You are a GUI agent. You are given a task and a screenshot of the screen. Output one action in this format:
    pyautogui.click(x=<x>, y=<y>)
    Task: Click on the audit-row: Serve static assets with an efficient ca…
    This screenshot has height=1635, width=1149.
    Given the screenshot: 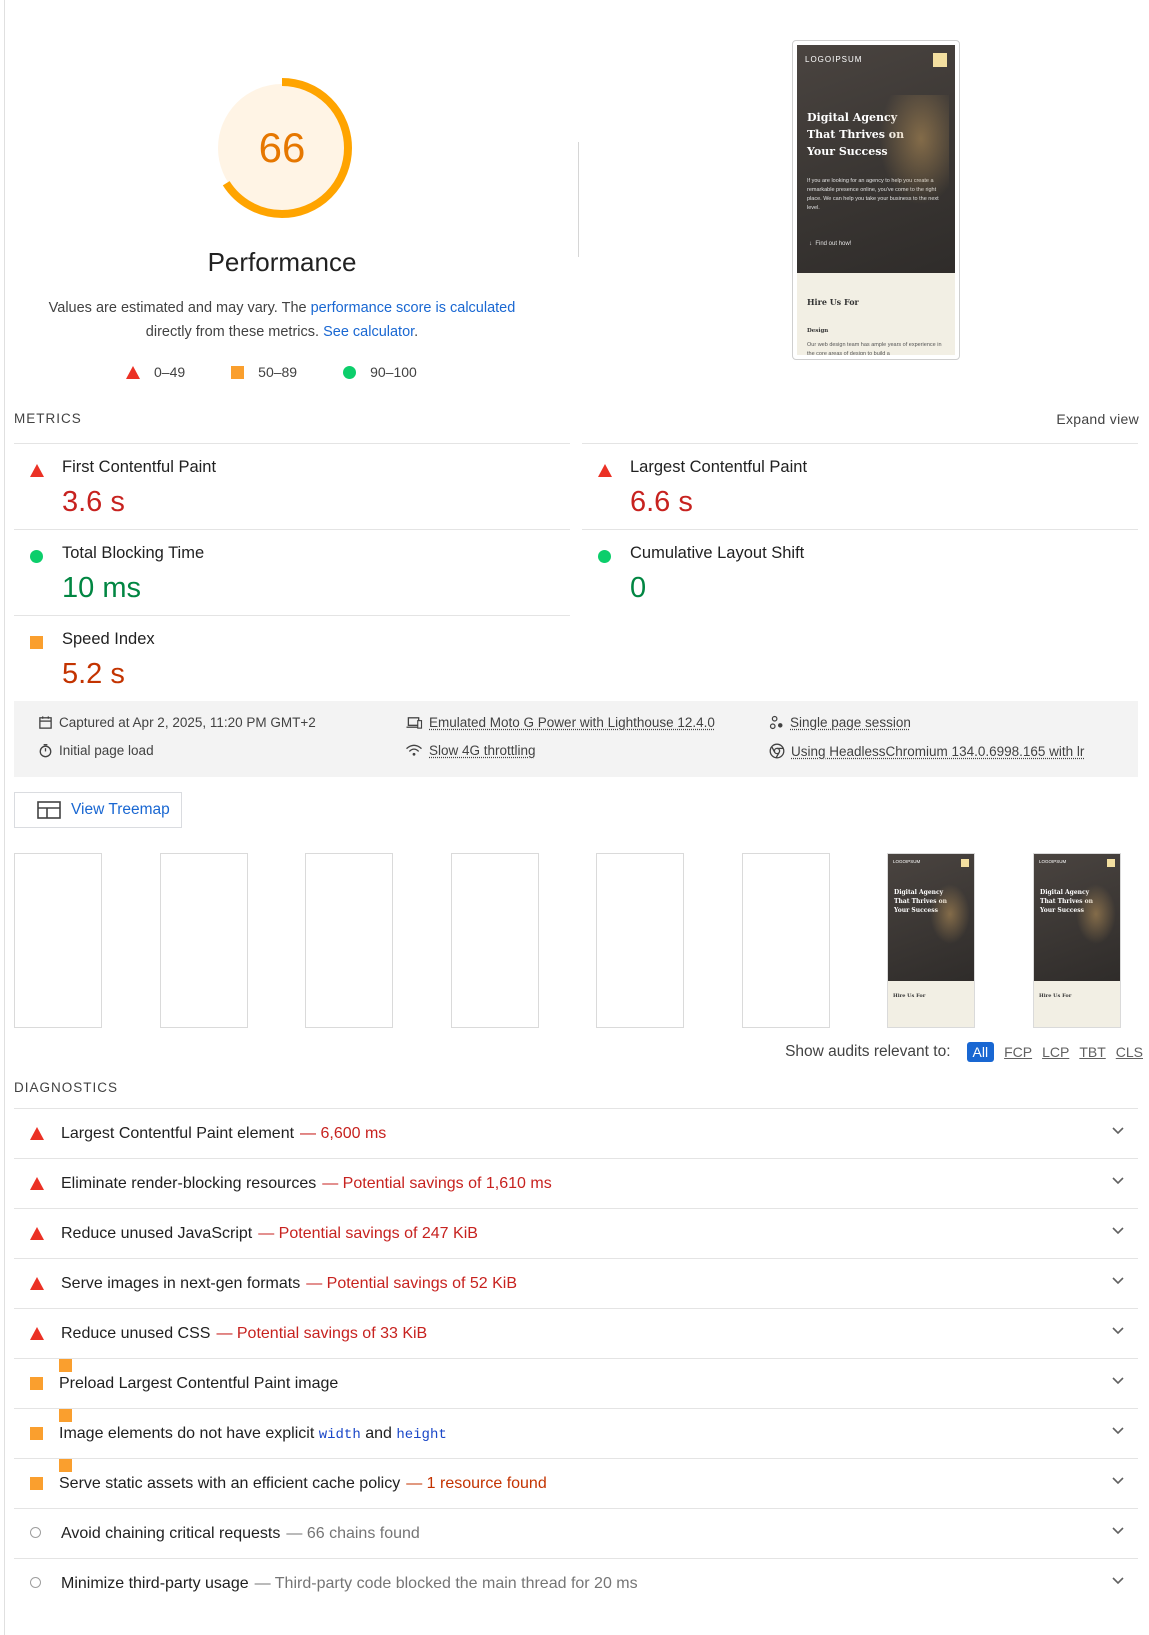 What is the action you would take?
    pyautogui.click(x=576, y=1483)
    